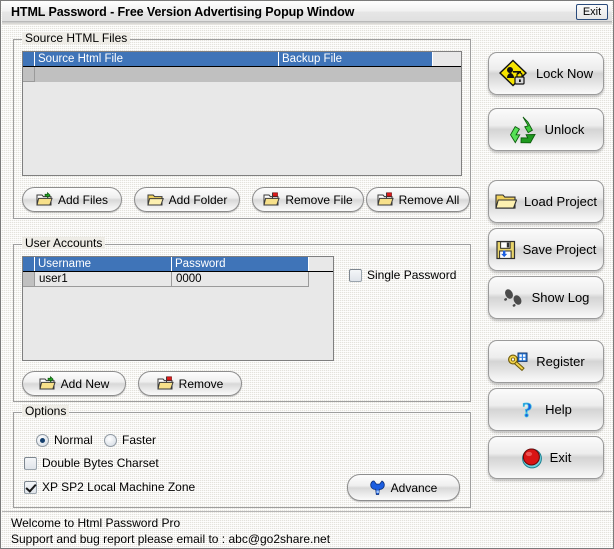  What do you see at coordinates (30, 487) in the screenshot?
I see `xp-sp2-zone-checkbox-box` at bounding box center [30, 487].